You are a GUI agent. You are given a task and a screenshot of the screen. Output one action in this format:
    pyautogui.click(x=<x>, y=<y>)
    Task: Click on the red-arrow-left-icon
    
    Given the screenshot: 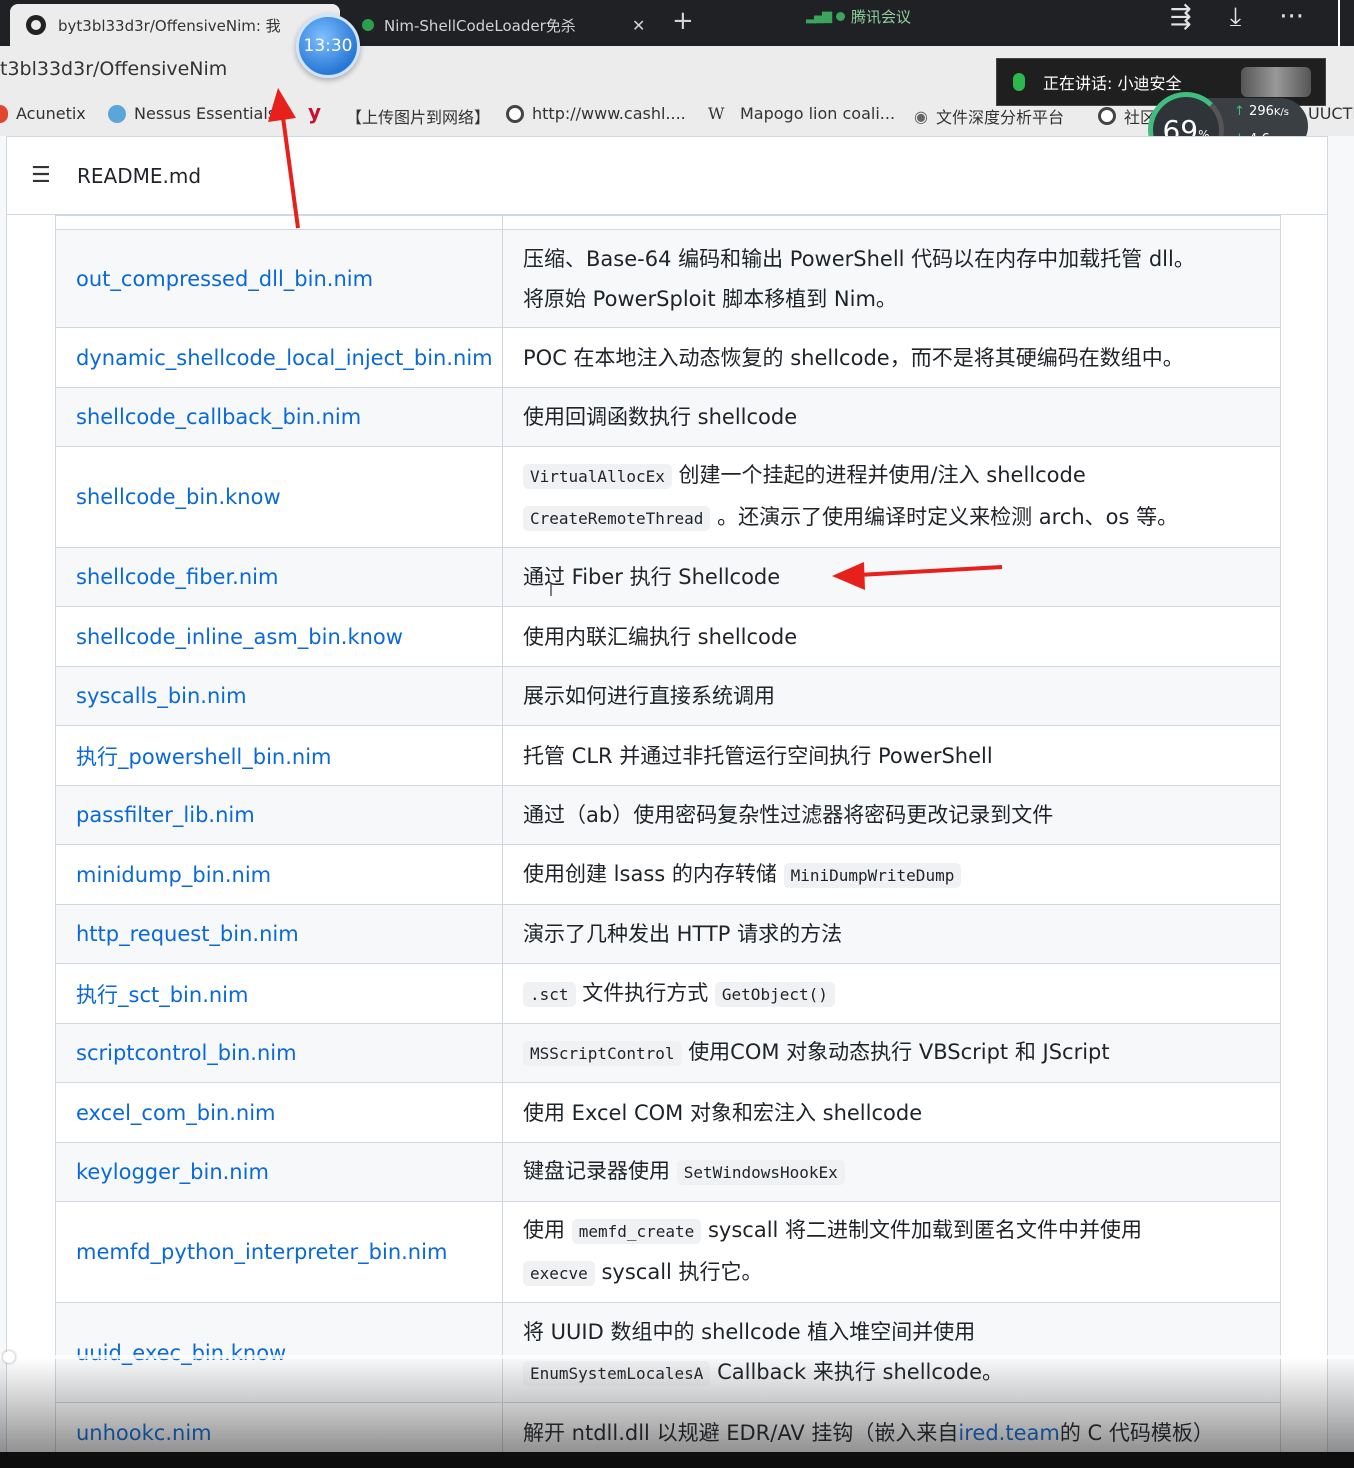 What is the action you would take?
    pyautogui.click(x=917, y=576)
    